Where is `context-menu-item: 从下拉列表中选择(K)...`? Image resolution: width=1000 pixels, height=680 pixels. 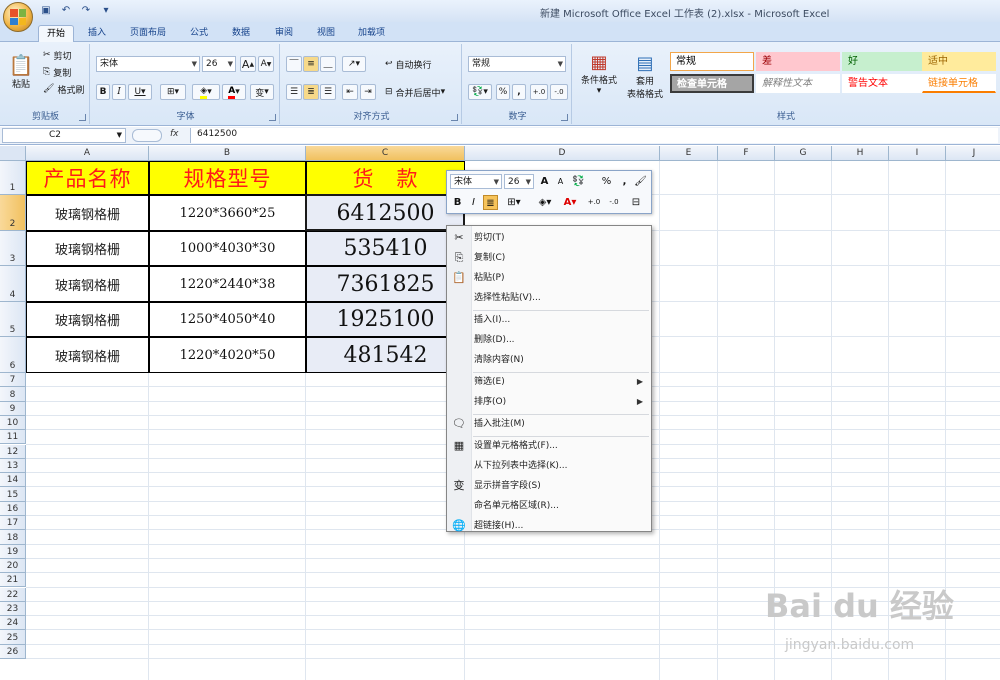
context-menu-item: 从下拉列表中选择(K)... is located at coordinates (549, 466).